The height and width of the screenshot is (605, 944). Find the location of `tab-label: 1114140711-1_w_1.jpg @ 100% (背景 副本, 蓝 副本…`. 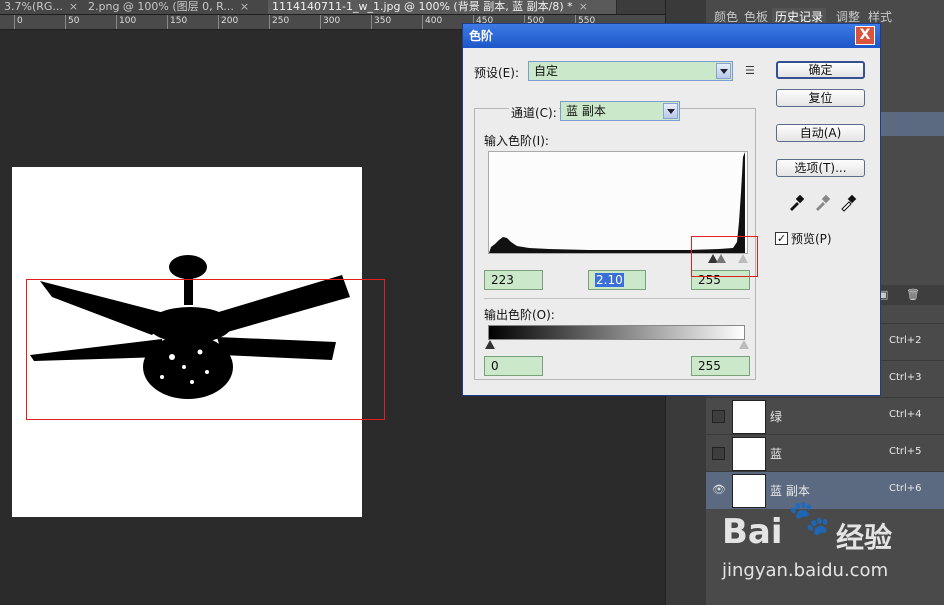

tab-label: 1114140711-1_w_1.jpg @ 100% (背景 副本, 蓝 副本… is located at coordinates (422, 6).